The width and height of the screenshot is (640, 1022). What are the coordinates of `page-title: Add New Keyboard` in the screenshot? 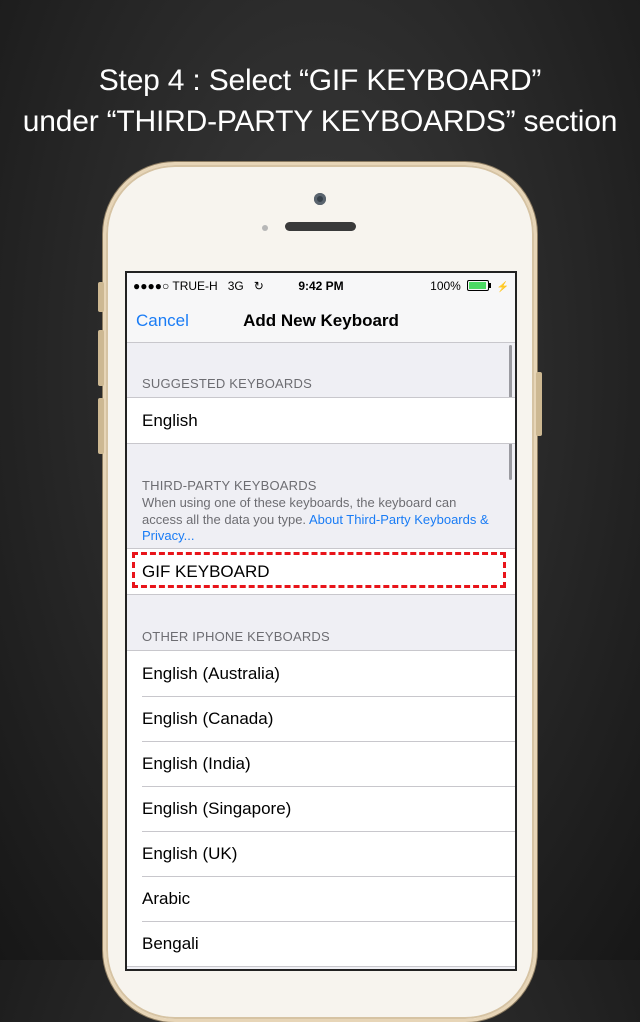 It's located at (321, 320).